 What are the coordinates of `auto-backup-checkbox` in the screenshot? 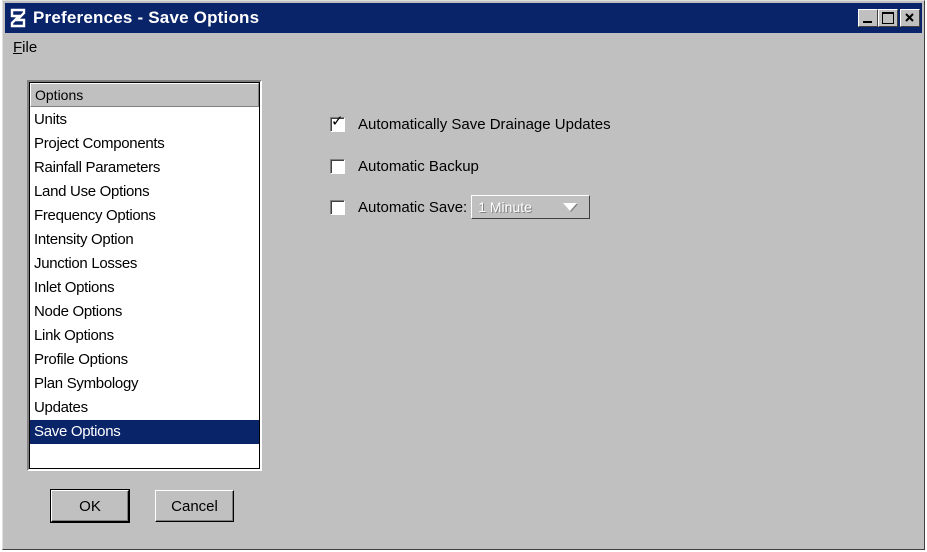 It's located at (337, 166).